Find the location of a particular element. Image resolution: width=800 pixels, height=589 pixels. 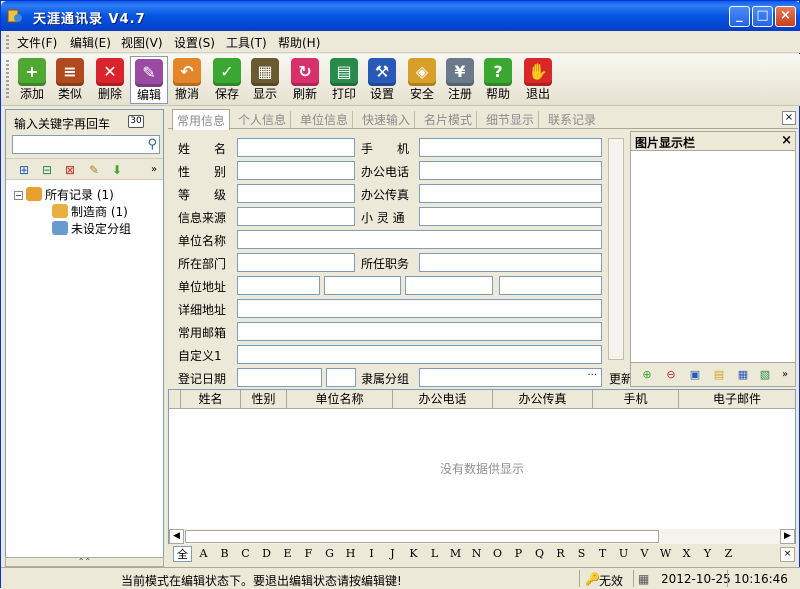

alpha-filter-c: C is located at coordinates (245, 554).